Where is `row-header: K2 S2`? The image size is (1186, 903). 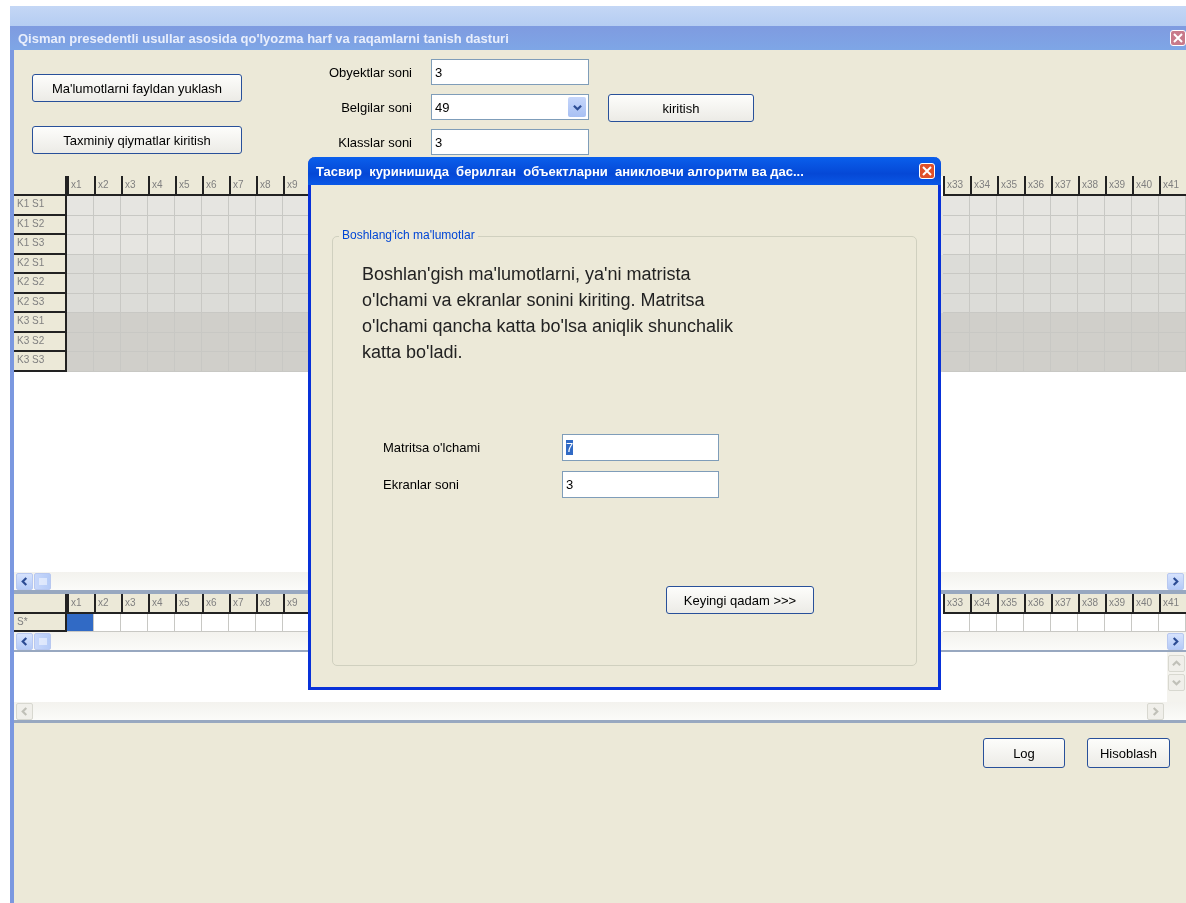
row-header: K2 S2 is located at coordinates (40, 284).